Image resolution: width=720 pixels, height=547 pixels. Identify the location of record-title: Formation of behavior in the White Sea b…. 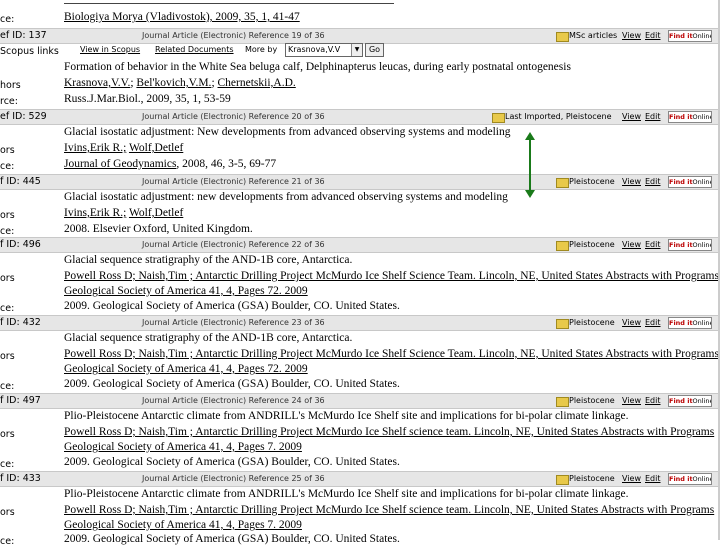
(317, 67).